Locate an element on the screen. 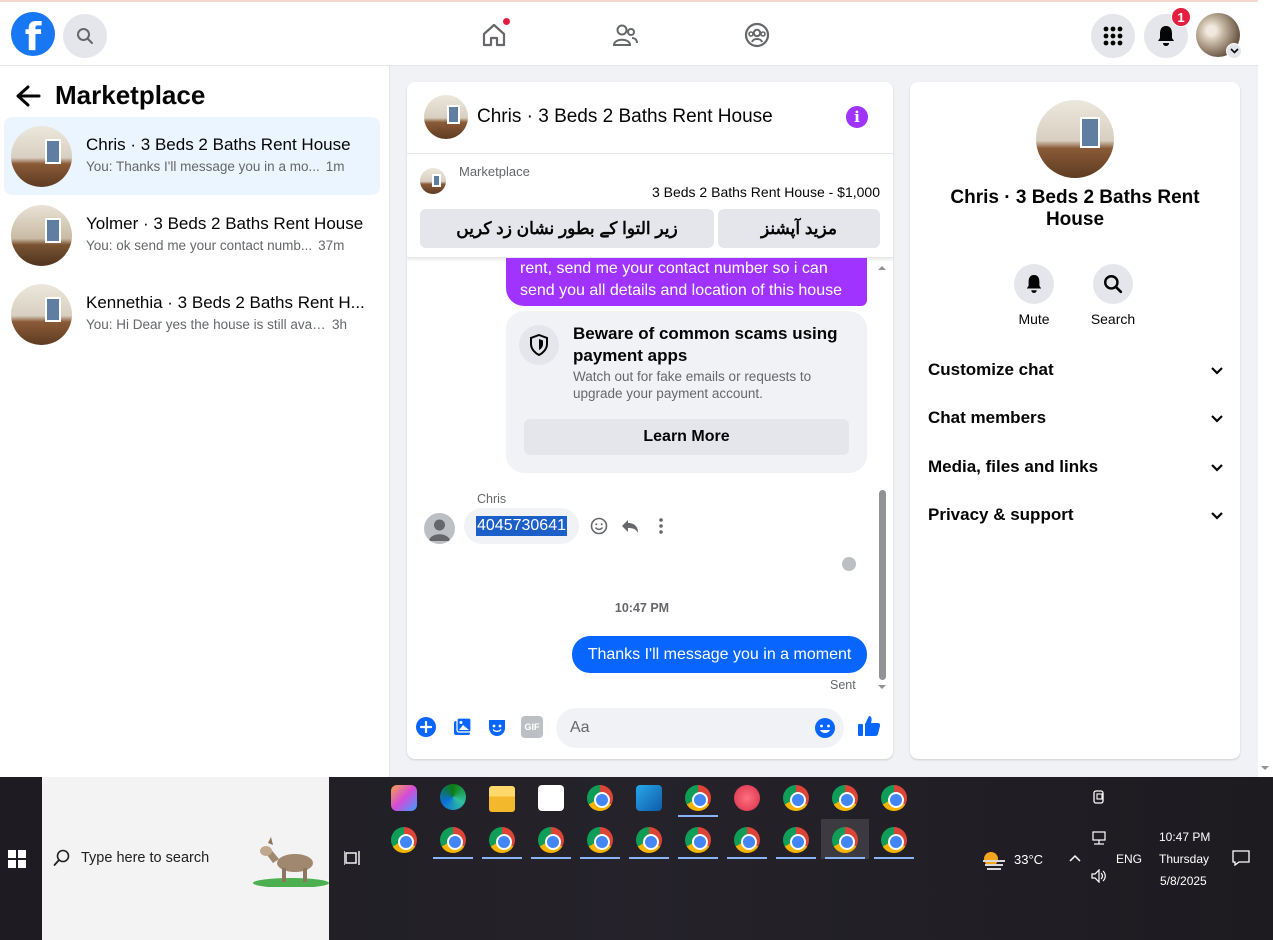 The image size is (1273, 940). copilot-app-icon is located at coordinates (404, 798).